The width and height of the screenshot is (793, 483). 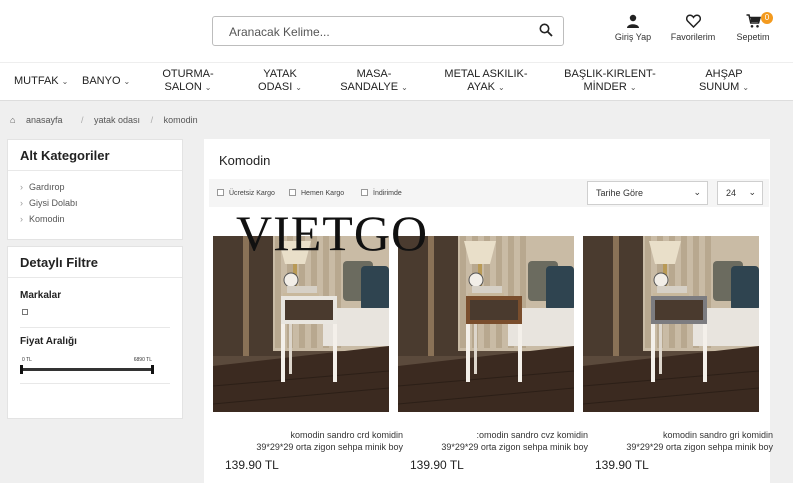 I want to click on nav-label: SALON, so click(x=183, y=87).